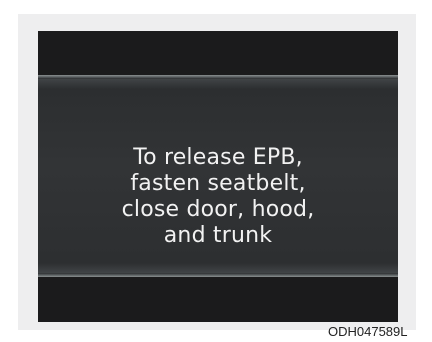 The image size is (432, 342). I want to click on panel-bottom-glow, so click(218, 268).